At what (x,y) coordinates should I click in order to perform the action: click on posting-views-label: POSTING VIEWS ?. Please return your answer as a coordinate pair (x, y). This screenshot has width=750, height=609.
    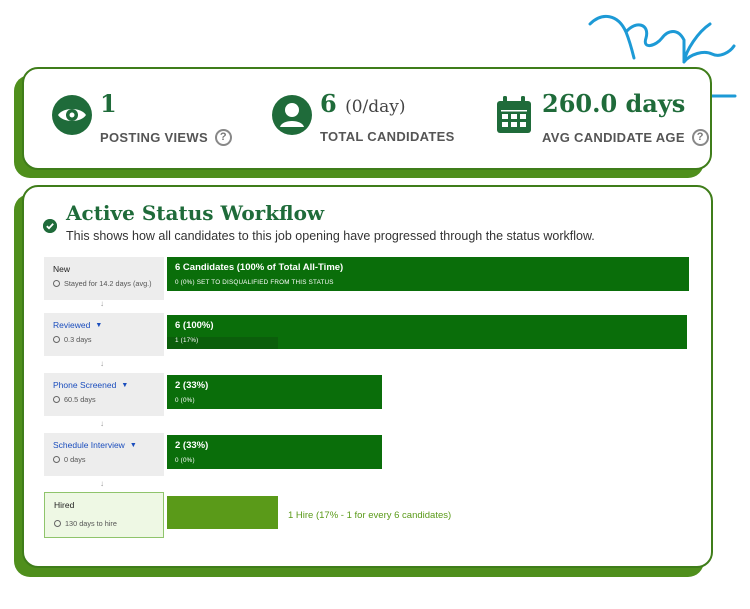
    Looking at the image, I should click on (166, 137).